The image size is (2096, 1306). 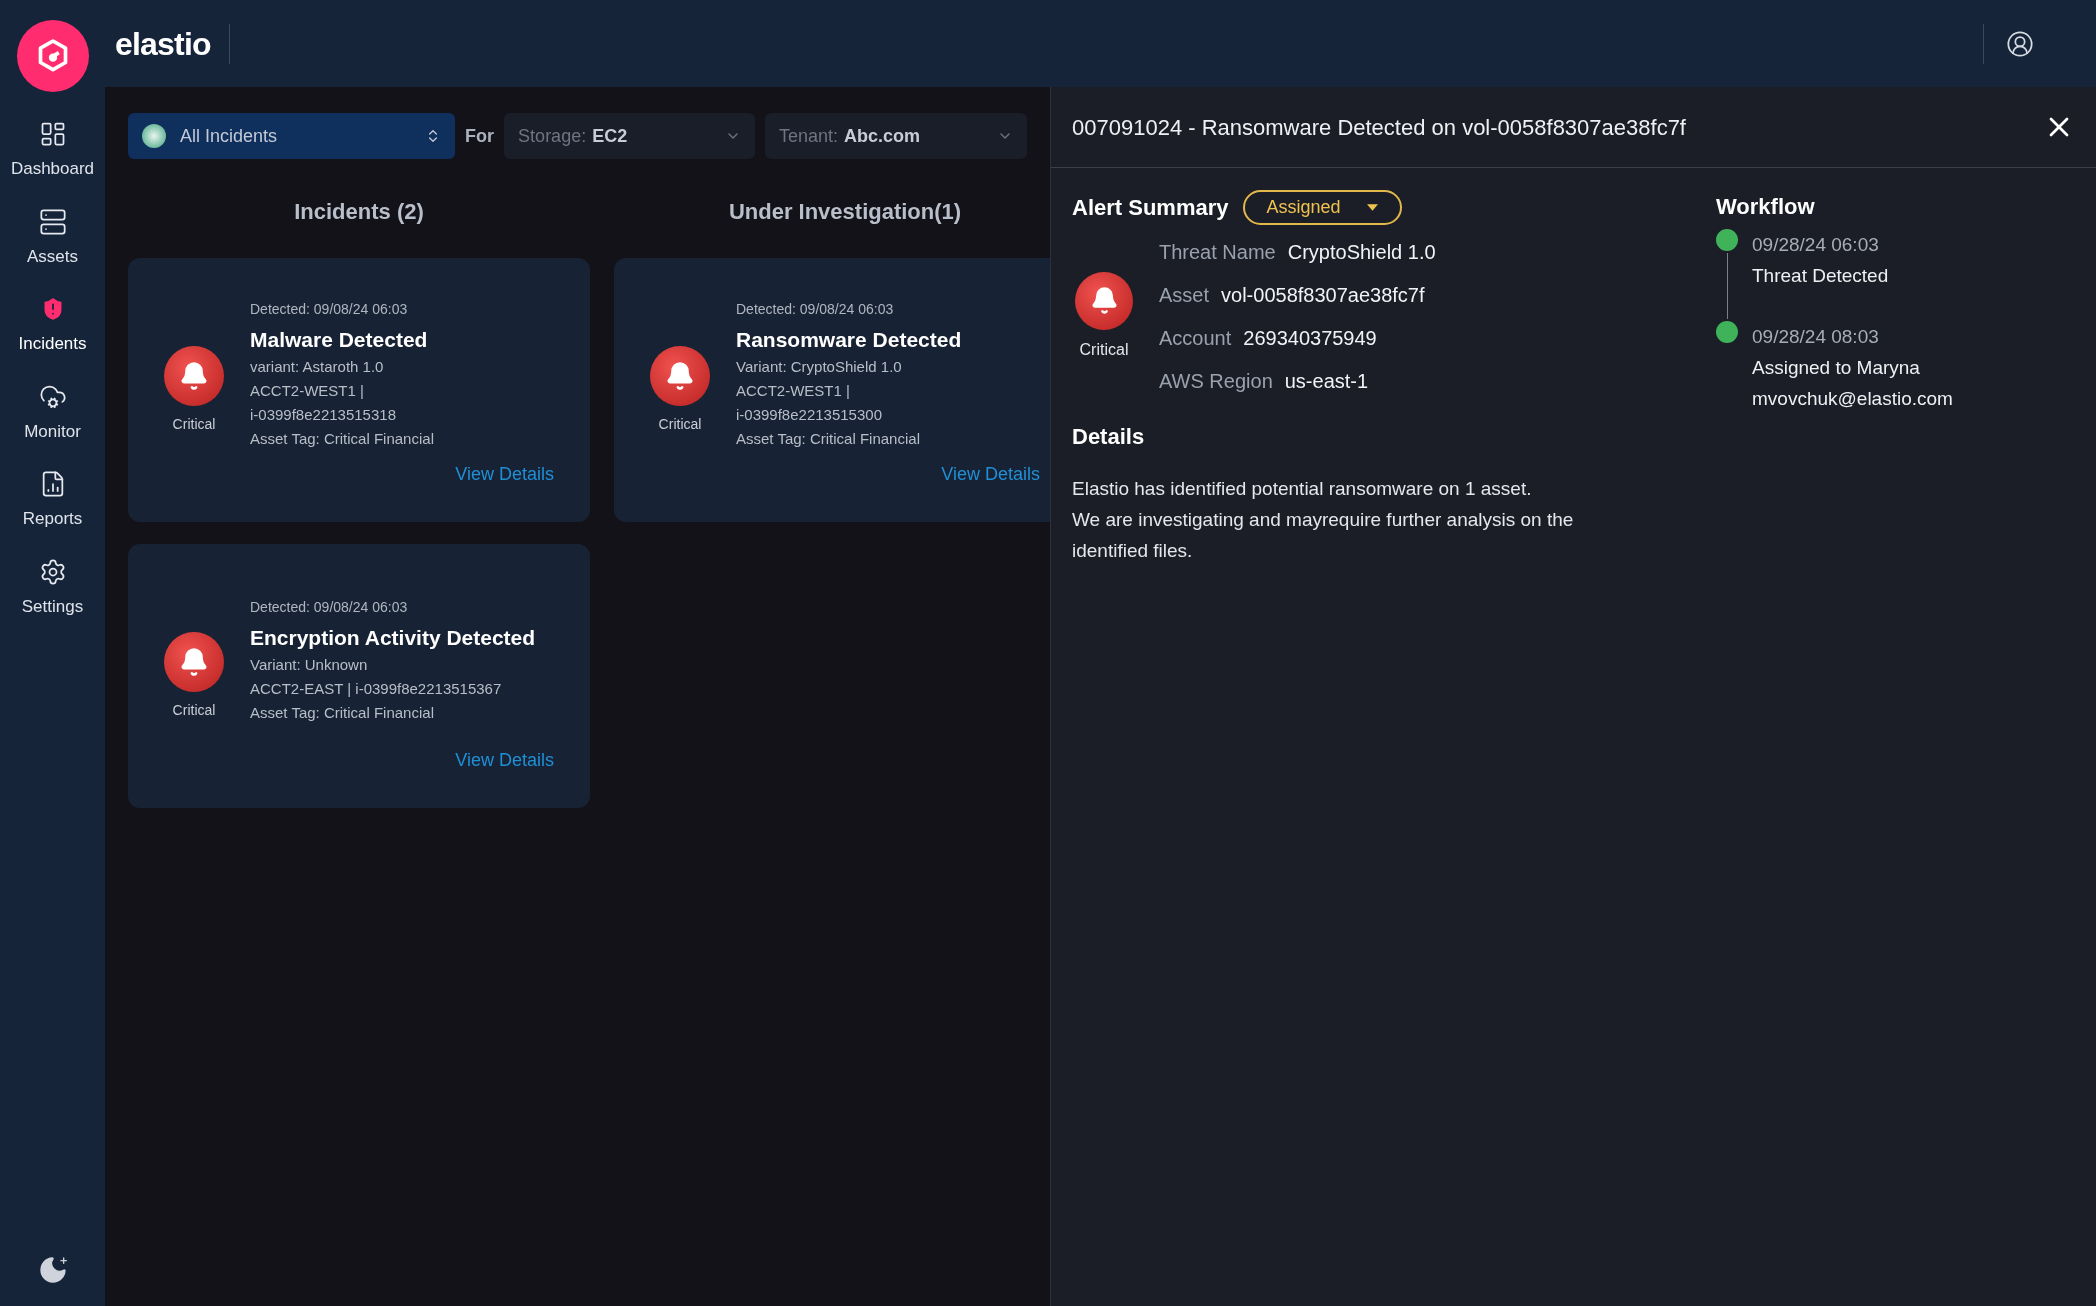 What do you see at coordinates (1150, 208) in the screenshot?
I see `alert-summary-heading: Alert Summary` at bounding box center [1150, 208].